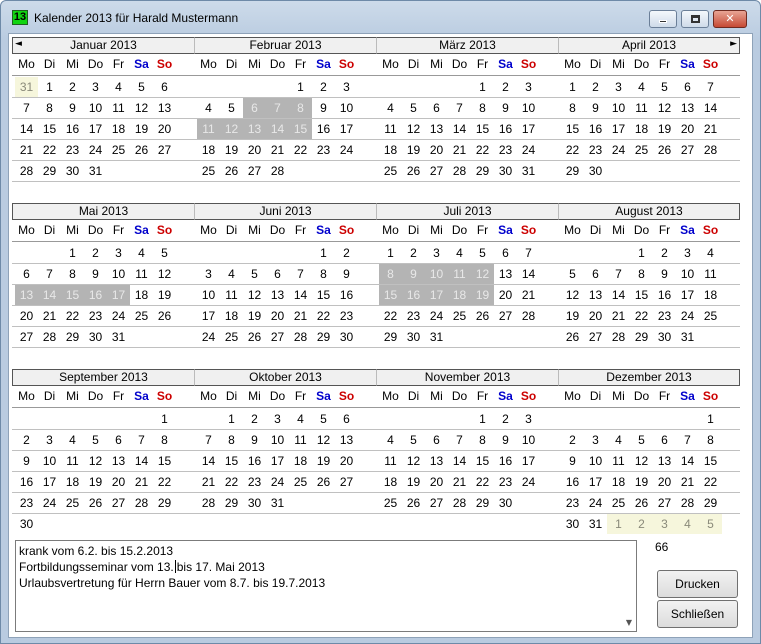 This screenshot has width=761, height=644. What do you see at coordinates (697, 614) in the screenshot?
I see `close-button: Schließen` at bounding box center [697, 614].